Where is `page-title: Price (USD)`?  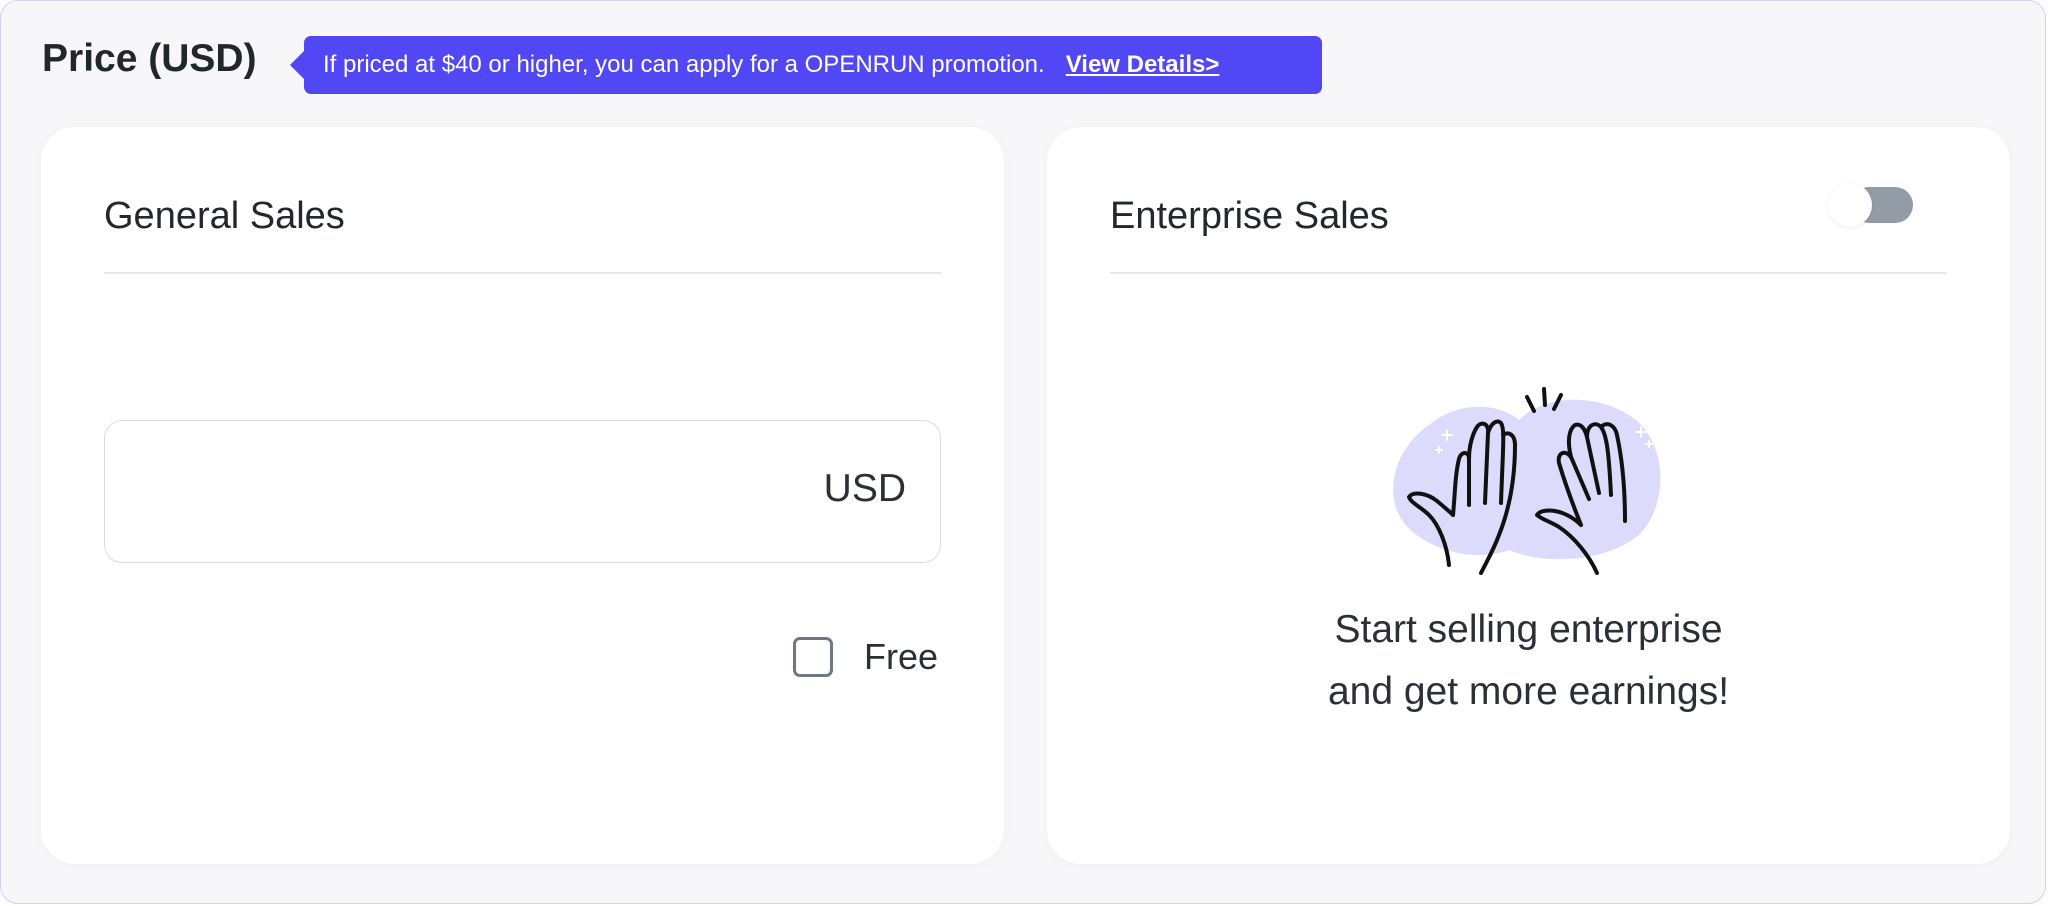 page-title: Price (USD) is located at coordinates (149, 58).